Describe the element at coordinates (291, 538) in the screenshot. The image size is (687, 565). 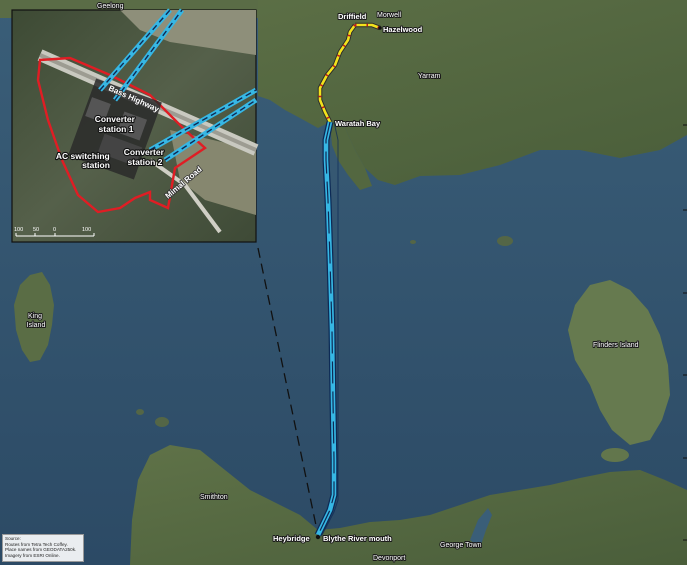
I see `place-label-heybridge: Heybridge` at that location.